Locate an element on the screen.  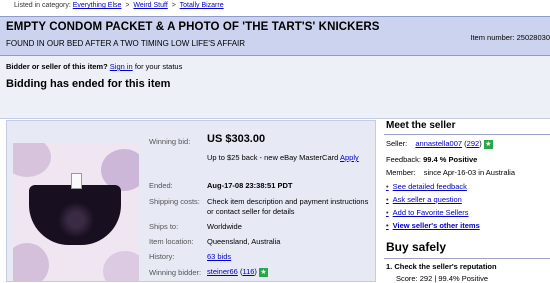
ended-label: Ended: is located at coordinates (161, 185).